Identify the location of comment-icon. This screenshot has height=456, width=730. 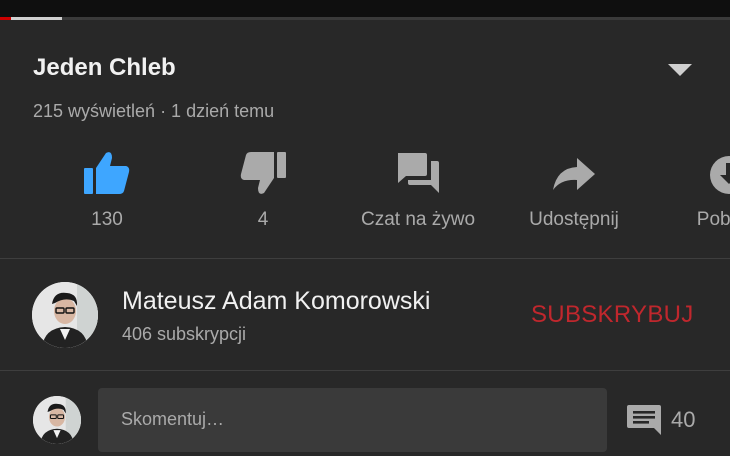
(644, 420).